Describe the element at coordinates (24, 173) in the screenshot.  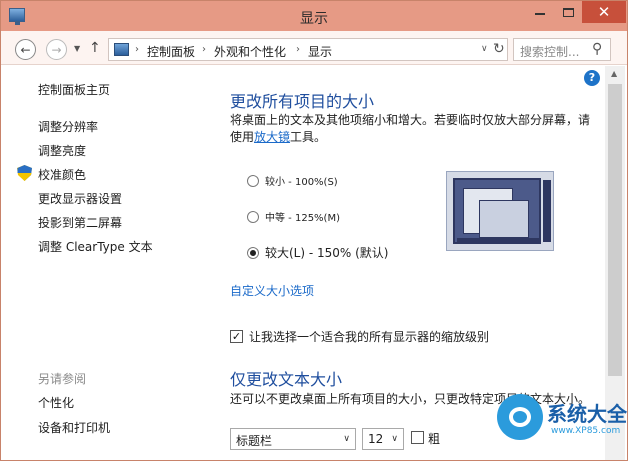
I see `shield-icon` at that location.